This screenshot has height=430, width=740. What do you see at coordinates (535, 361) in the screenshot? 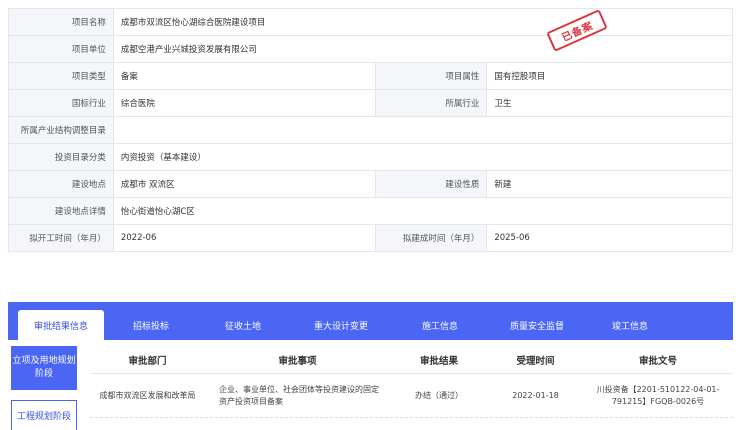
I see `header-accept-time: 受理时间` at bounding box center [535, 361].